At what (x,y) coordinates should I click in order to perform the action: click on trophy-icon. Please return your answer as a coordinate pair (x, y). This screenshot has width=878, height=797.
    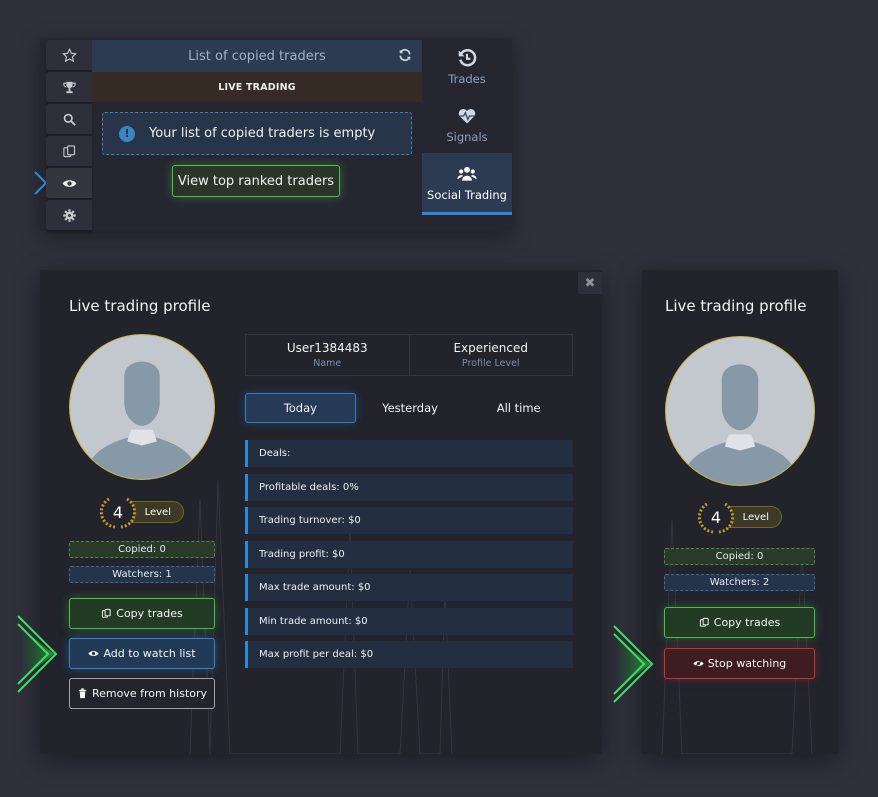
    Looking at the image, I should click on (69, 87).